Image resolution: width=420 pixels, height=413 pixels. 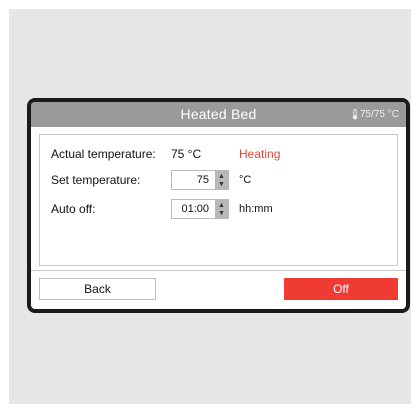 I want to click on footer-divider, so click(x=218, y=270).